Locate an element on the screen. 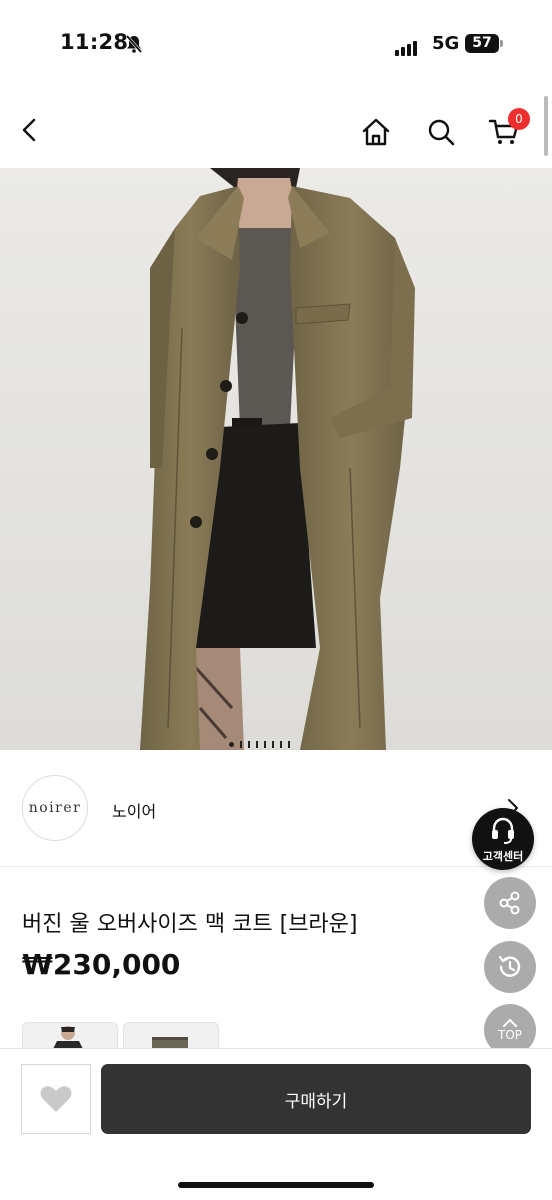 The height and width of the screenshot is (1200, 552). share-button is located at coordinates (510, 903).